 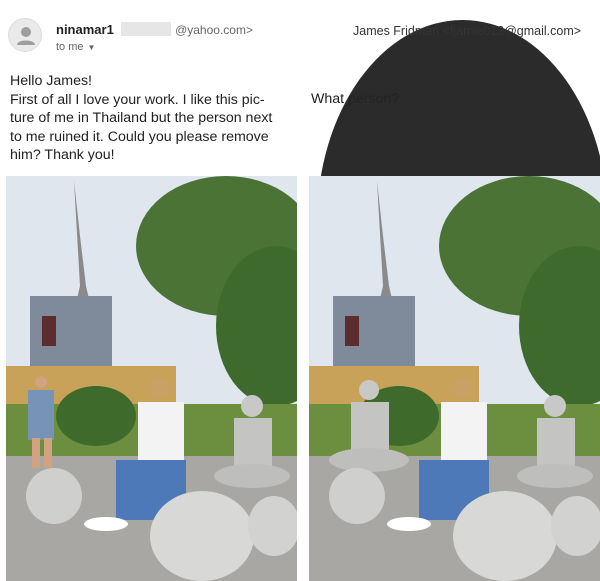 What do you see at coordinates (51, 81) in the screenshot?
I see `greeting-text: Hello James!` at bounding box center [51, 81].